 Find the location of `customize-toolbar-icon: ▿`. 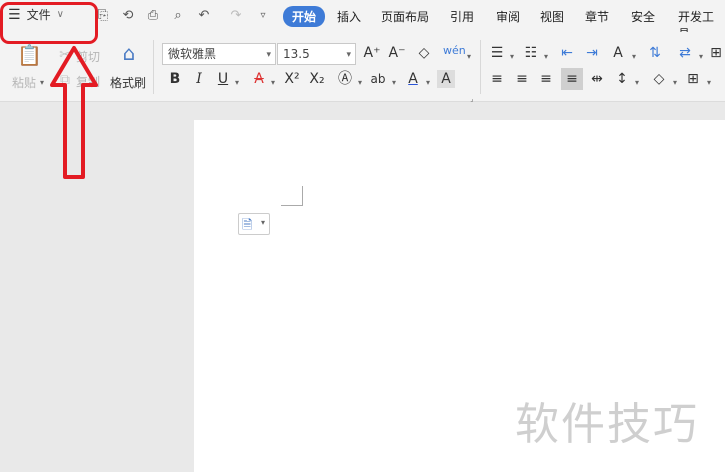

customize-toolbar-icon: ▿ is located at coordinates (263, 16).